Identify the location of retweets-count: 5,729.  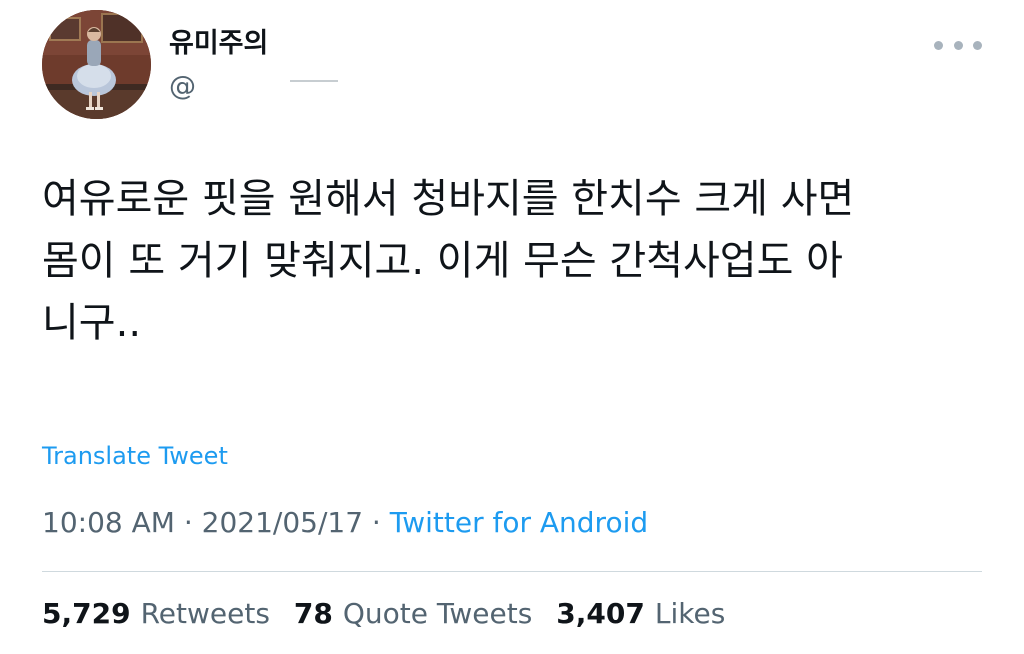
(86, 613).